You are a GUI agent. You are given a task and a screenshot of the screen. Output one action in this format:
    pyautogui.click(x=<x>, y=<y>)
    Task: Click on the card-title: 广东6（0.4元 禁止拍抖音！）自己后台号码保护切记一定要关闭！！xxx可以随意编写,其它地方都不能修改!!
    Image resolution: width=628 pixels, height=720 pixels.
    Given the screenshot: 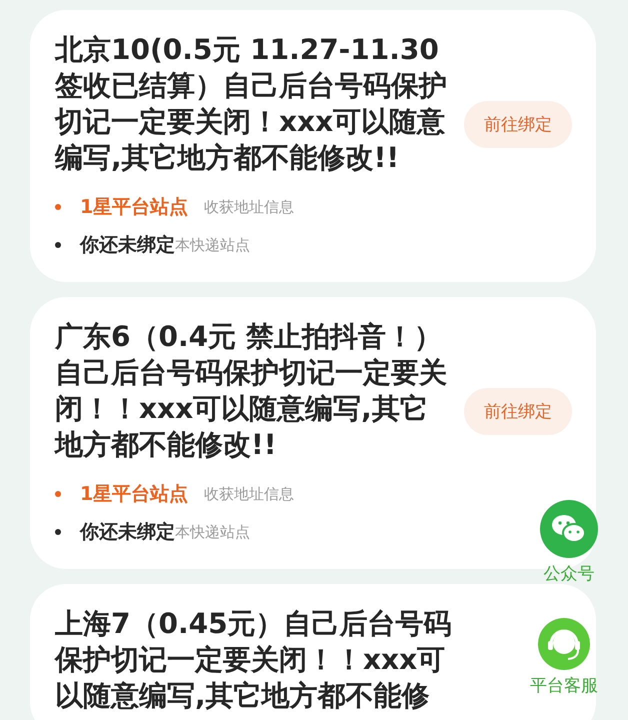 What is the action you would take?
    pyautogui.click(x=251, y=391)
    